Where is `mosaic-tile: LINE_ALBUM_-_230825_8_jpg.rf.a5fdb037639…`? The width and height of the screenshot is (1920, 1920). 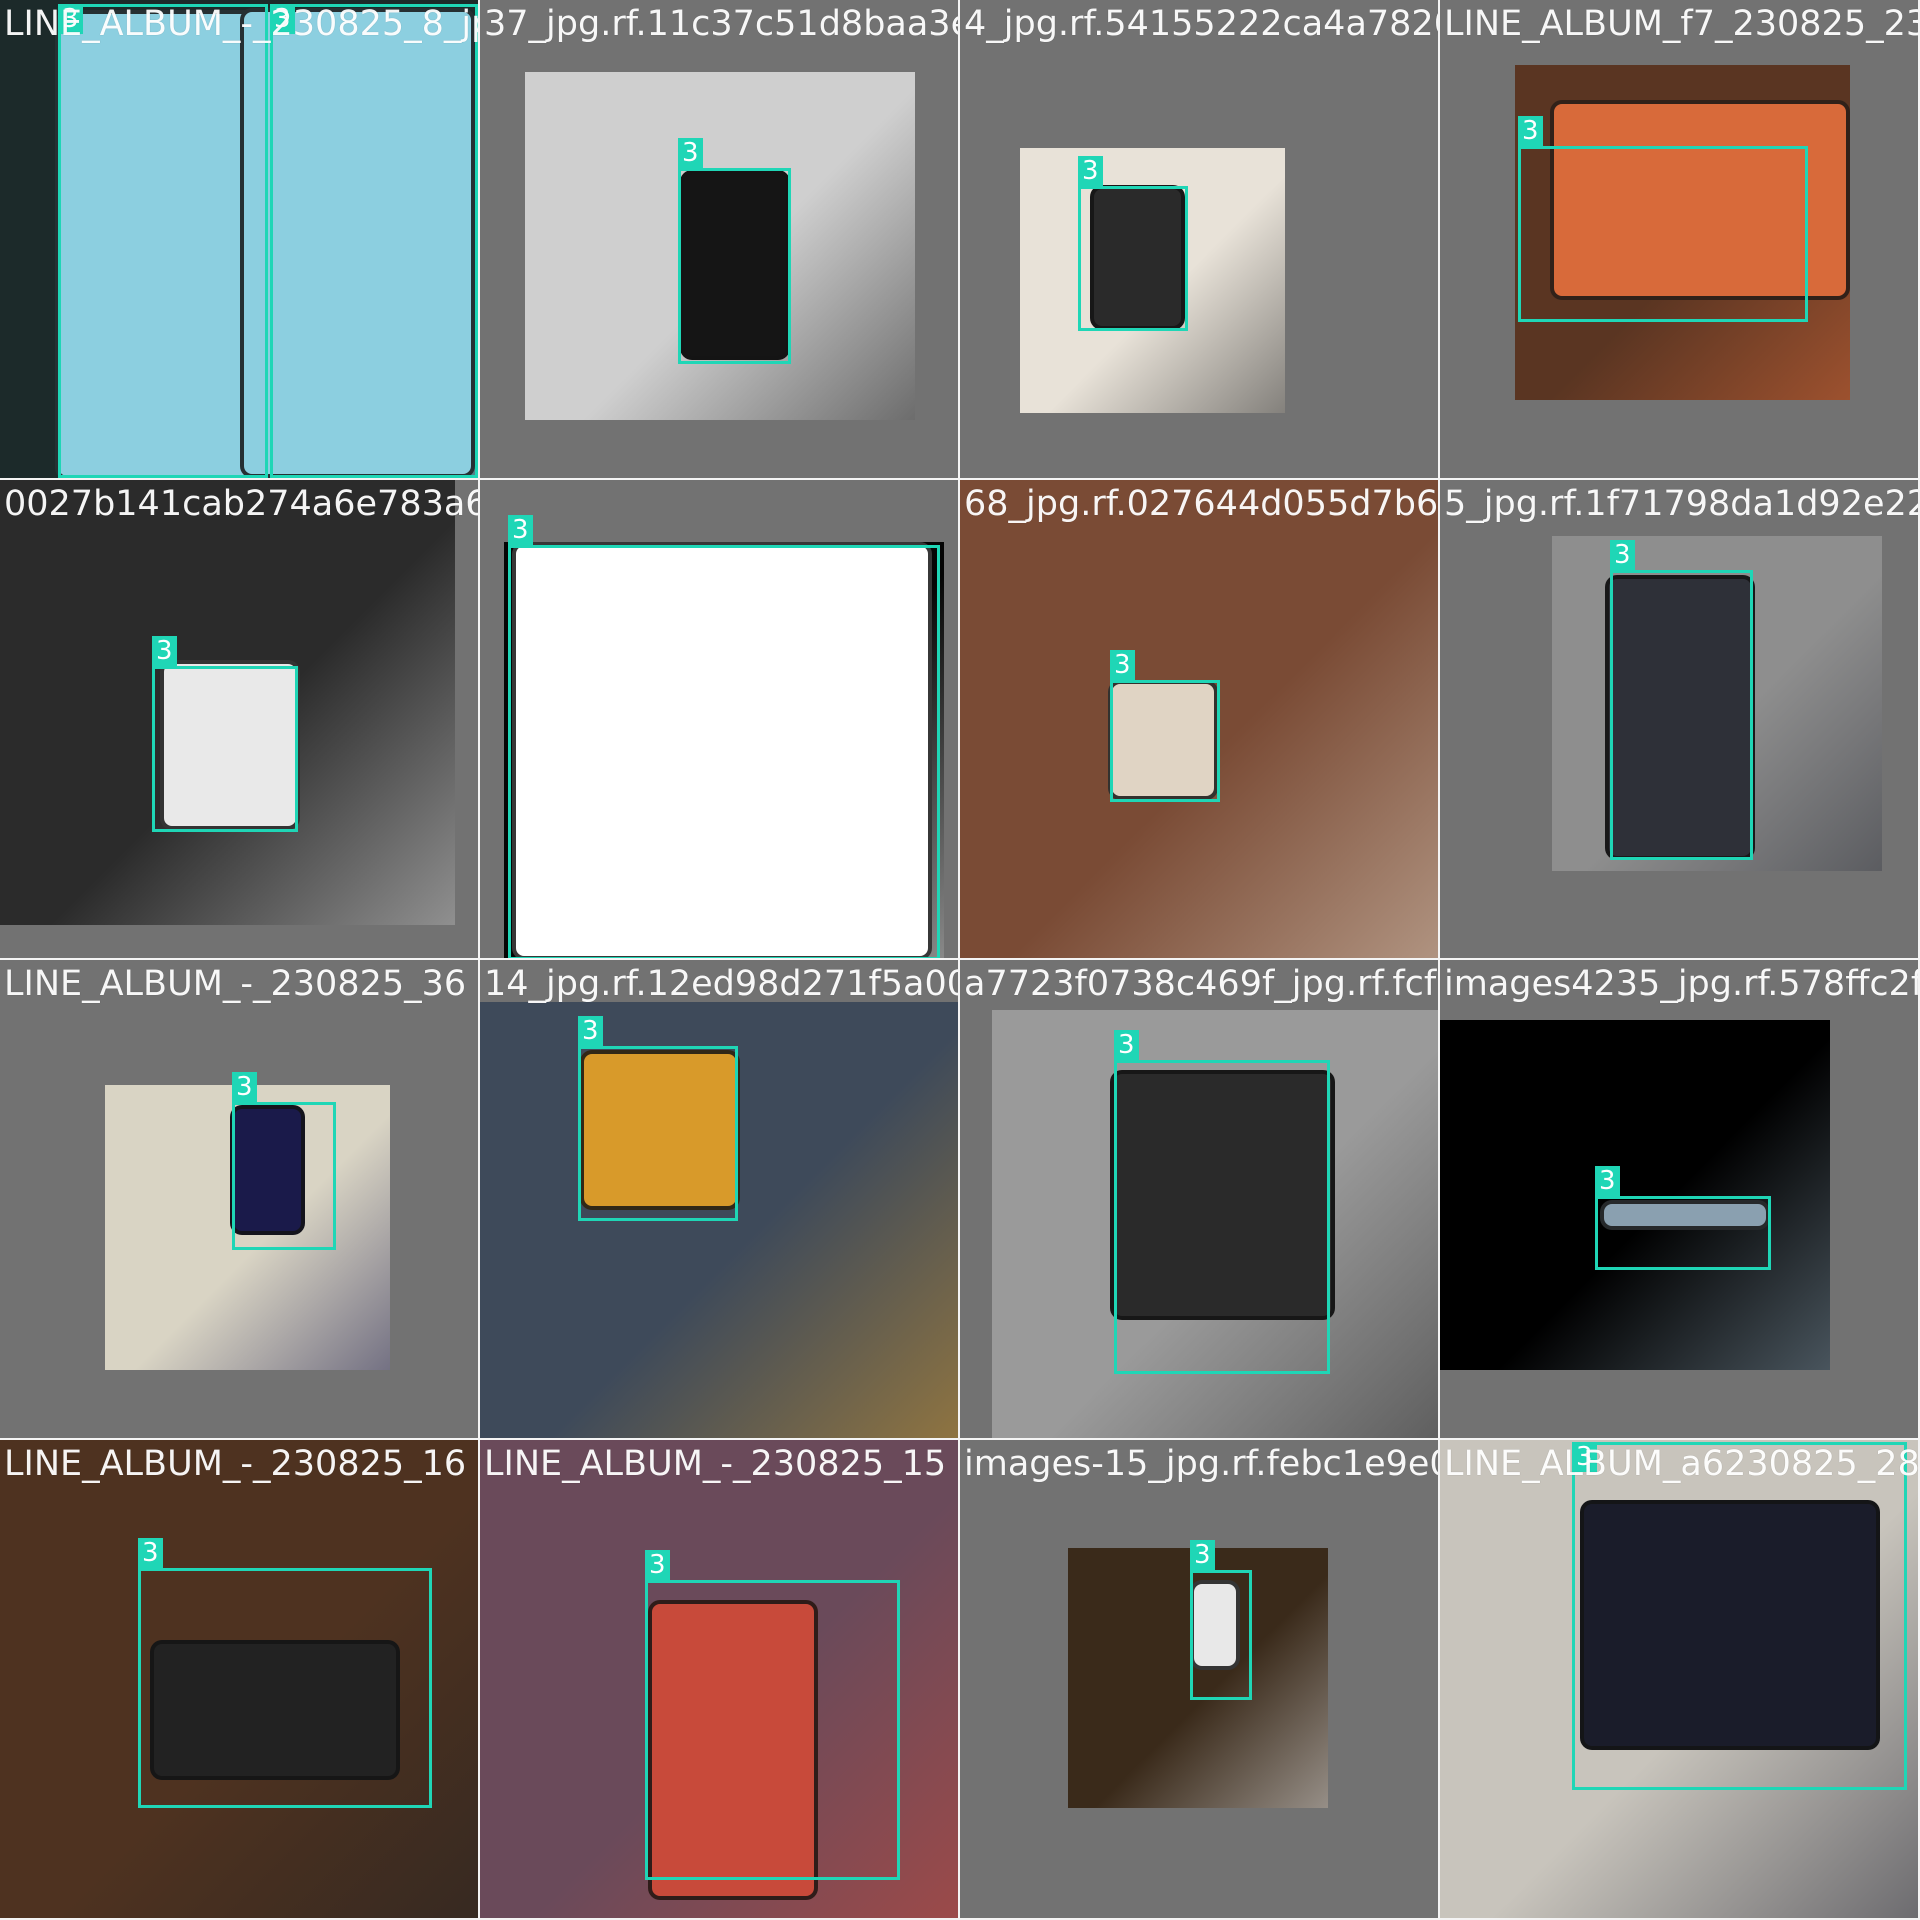 mosaic-tile: LINE_ALBUM_-_230825_8_jpg.rf.a5fdb037639… is located at coordinates (240, 240).